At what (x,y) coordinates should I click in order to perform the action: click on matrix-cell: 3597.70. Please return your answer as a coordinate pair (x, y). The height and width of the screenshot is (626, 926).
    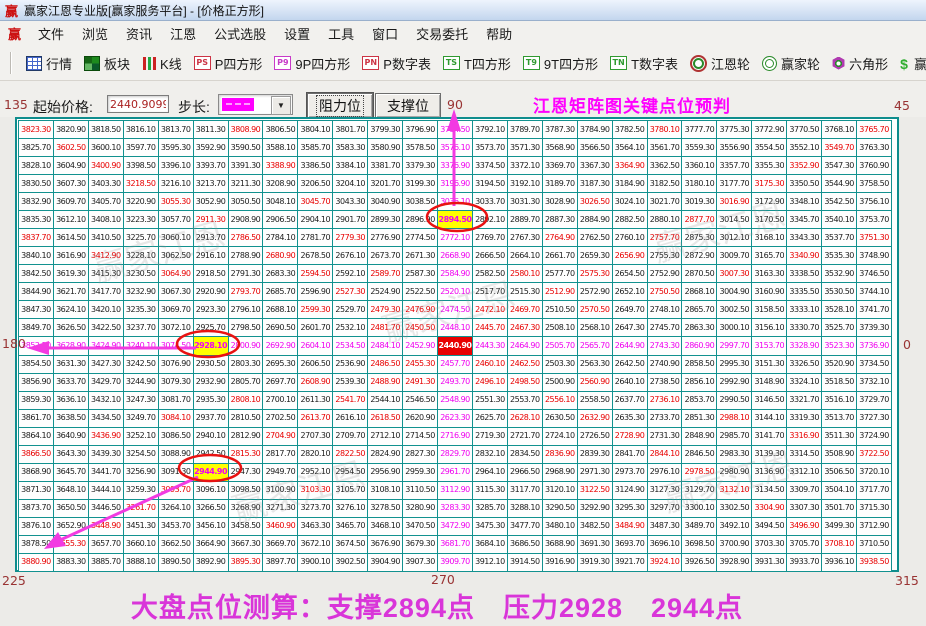
    Looking at the image, I should click on (141, 148).